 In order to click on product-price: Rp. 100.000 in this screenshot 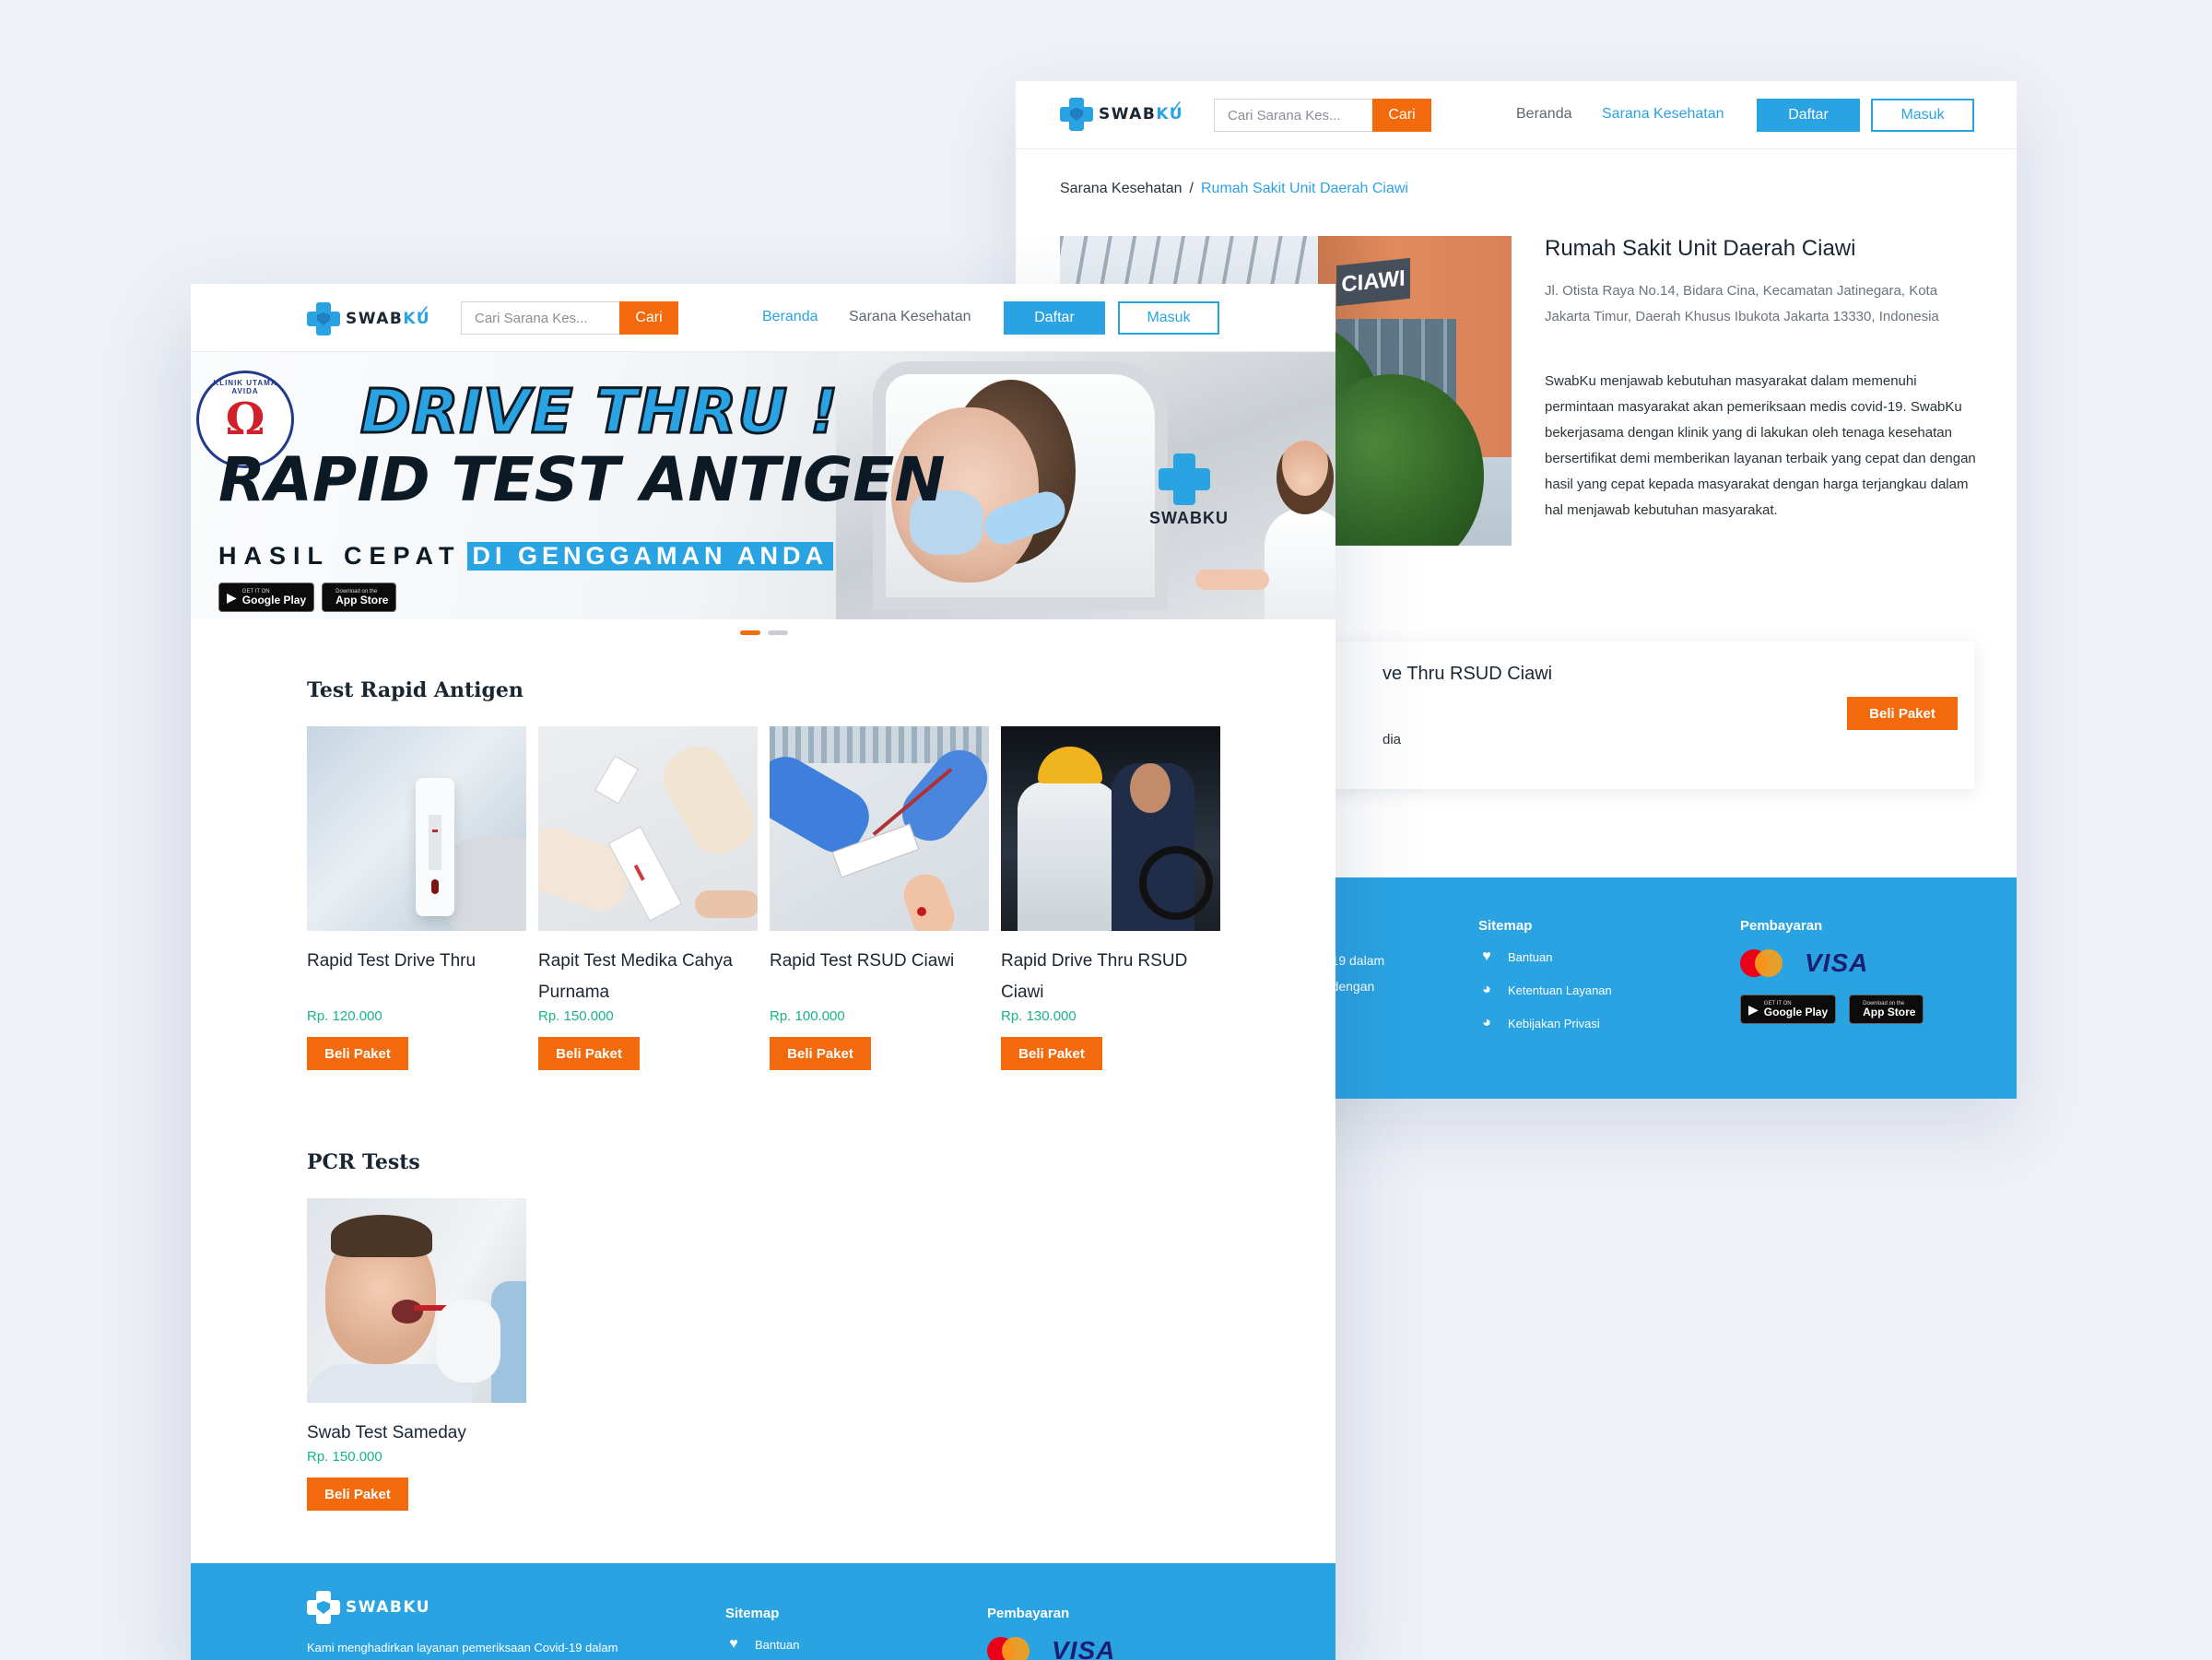, I will do `click(807, 1016)`.